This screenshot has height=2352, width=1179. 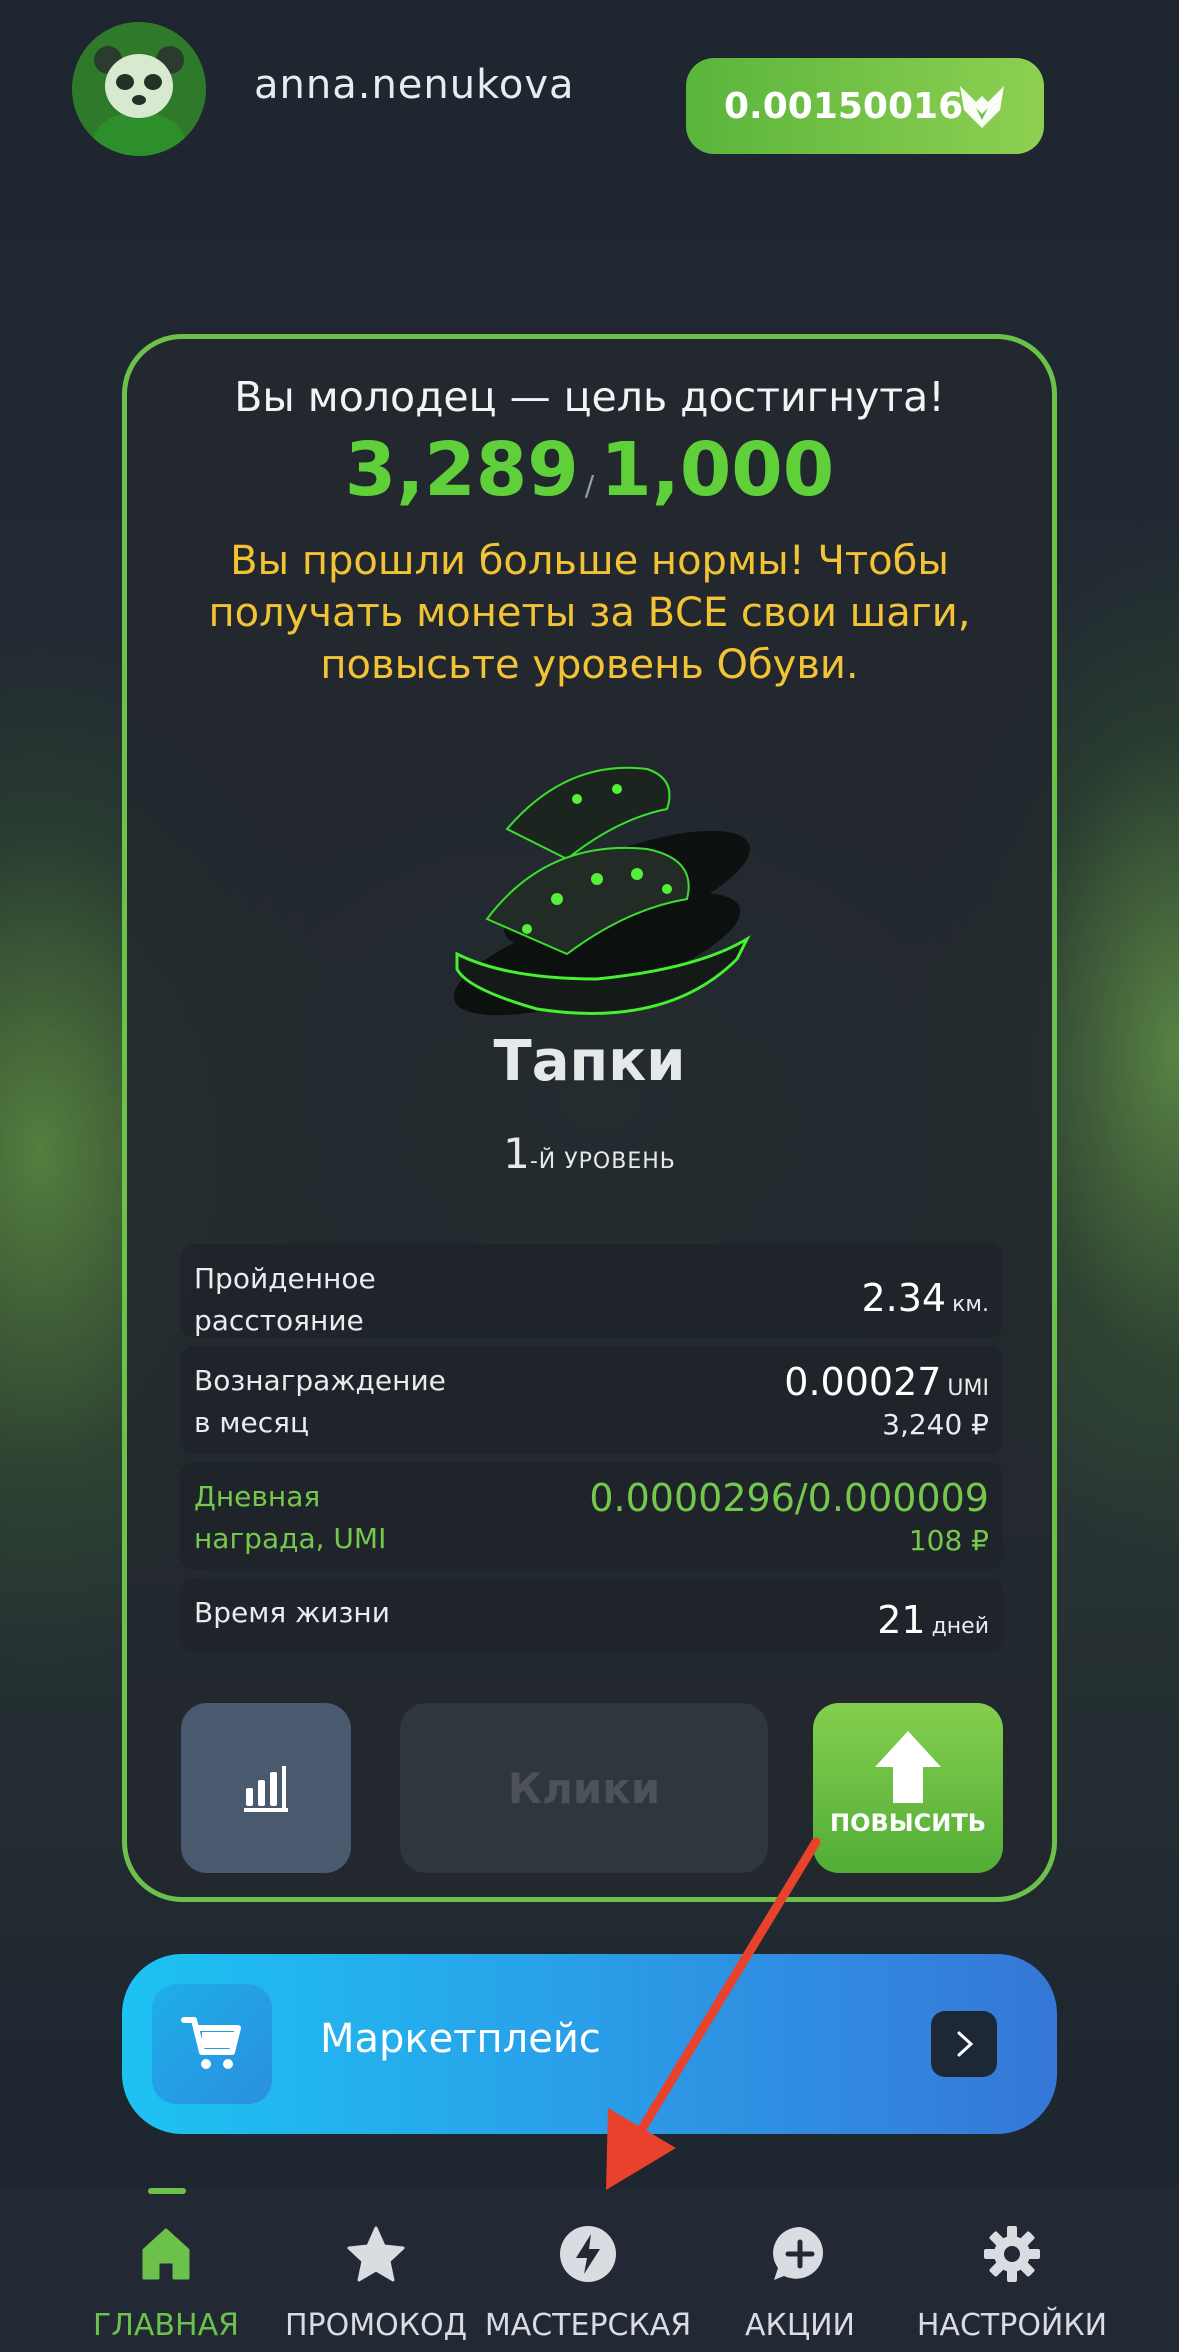 What do you see at coordinates (376, 2325) in the screenshot?
I see `nav-label: ПРОМОКОД` at bounding box center [376, 2325].